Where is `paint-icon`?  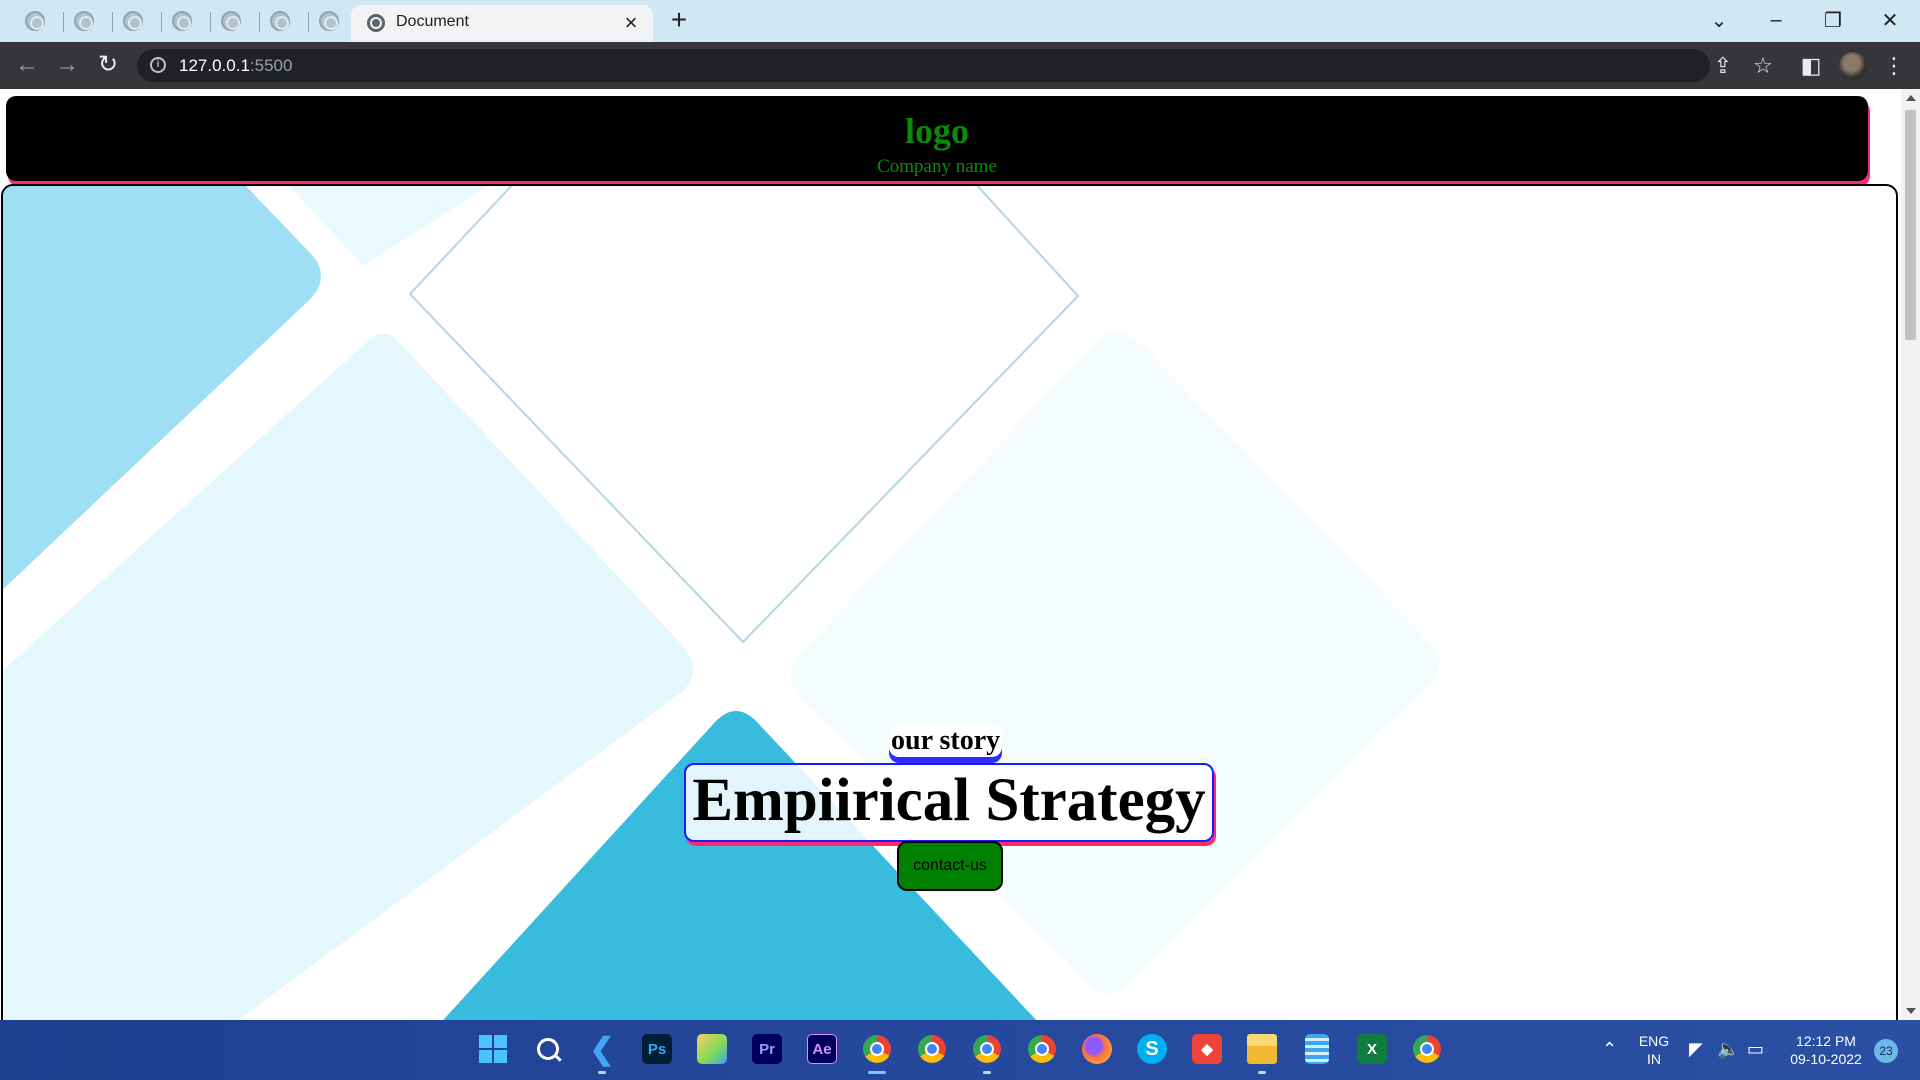
paint-icon is located at coordinates (712, 1049).